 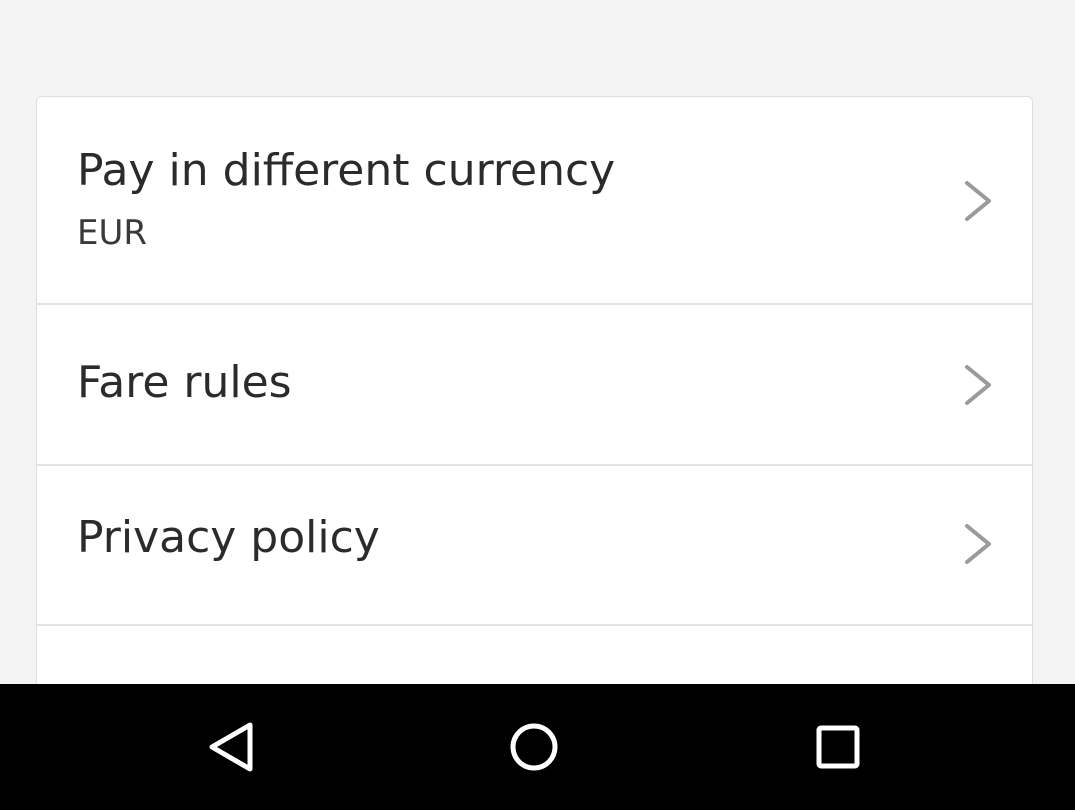 I want to click on item-title: Pay in different currency, so click(x=346, y=170).